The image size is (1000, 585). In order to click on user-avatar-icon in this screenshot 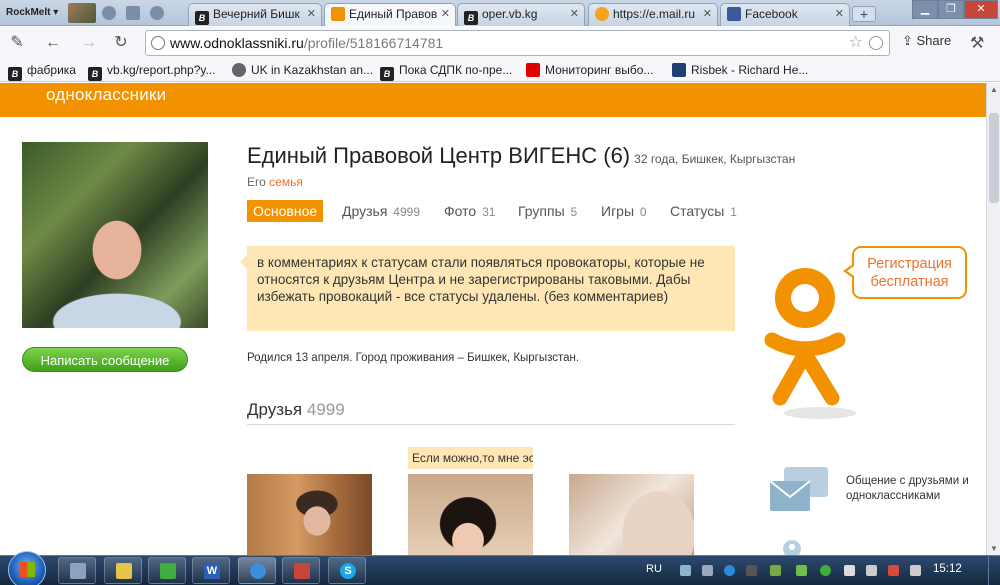, I will do `click(82, 13)`.